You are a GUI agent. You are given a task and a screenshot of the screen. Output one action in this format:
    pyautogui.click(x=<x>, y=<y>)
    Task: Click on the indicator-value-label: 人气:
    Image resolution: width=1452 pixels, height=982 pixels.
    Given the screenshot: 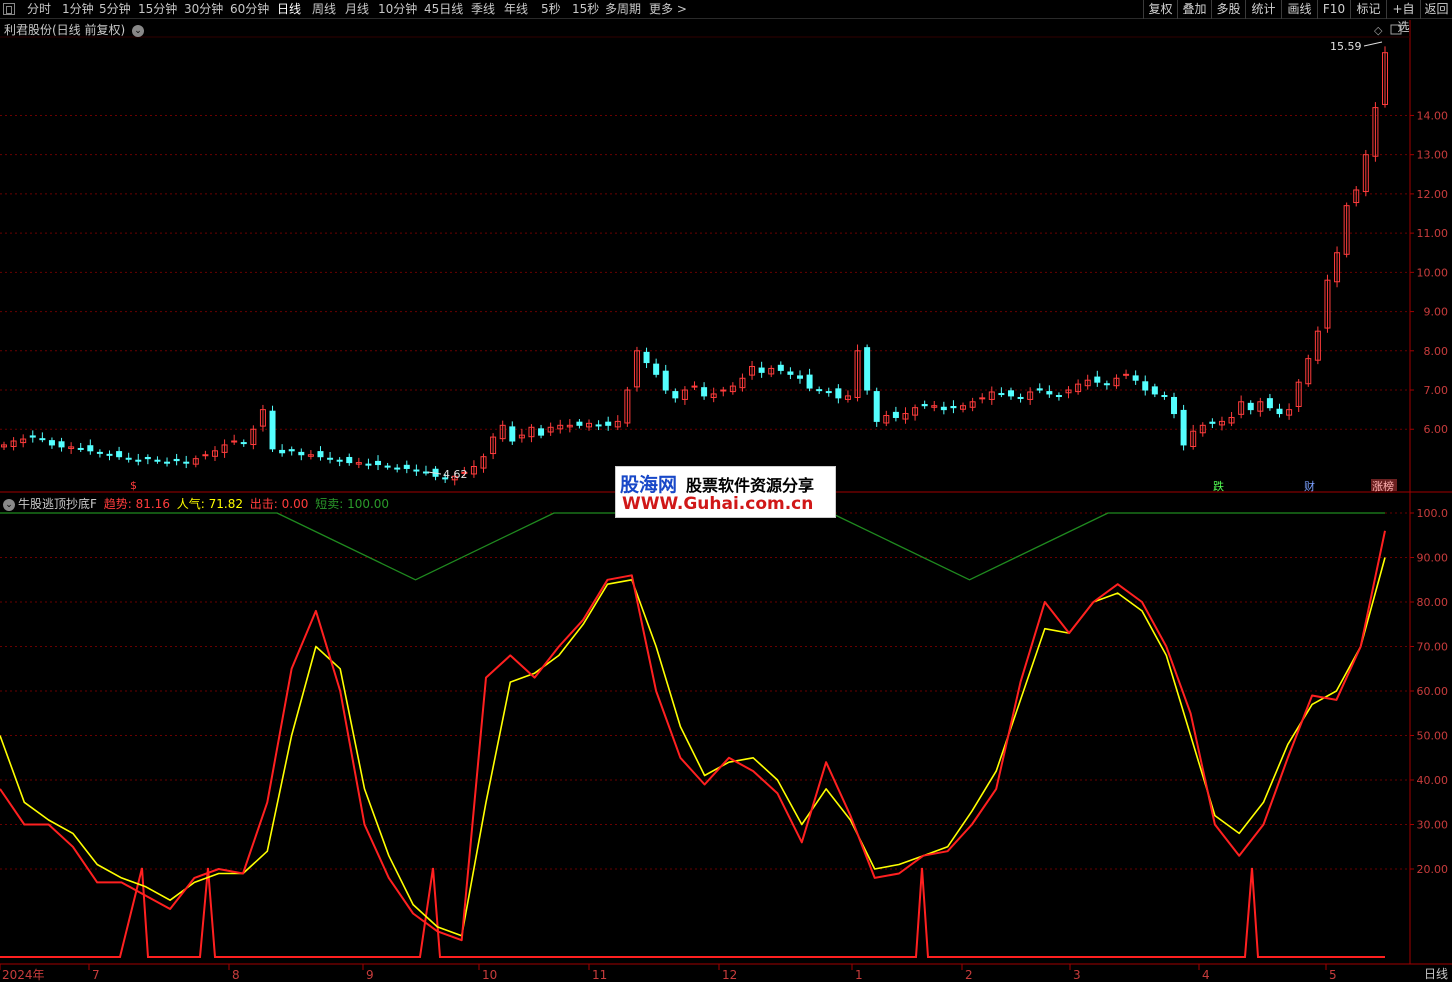 What is the action you would take?
    pyautogui.click(x=190, y=504)
    